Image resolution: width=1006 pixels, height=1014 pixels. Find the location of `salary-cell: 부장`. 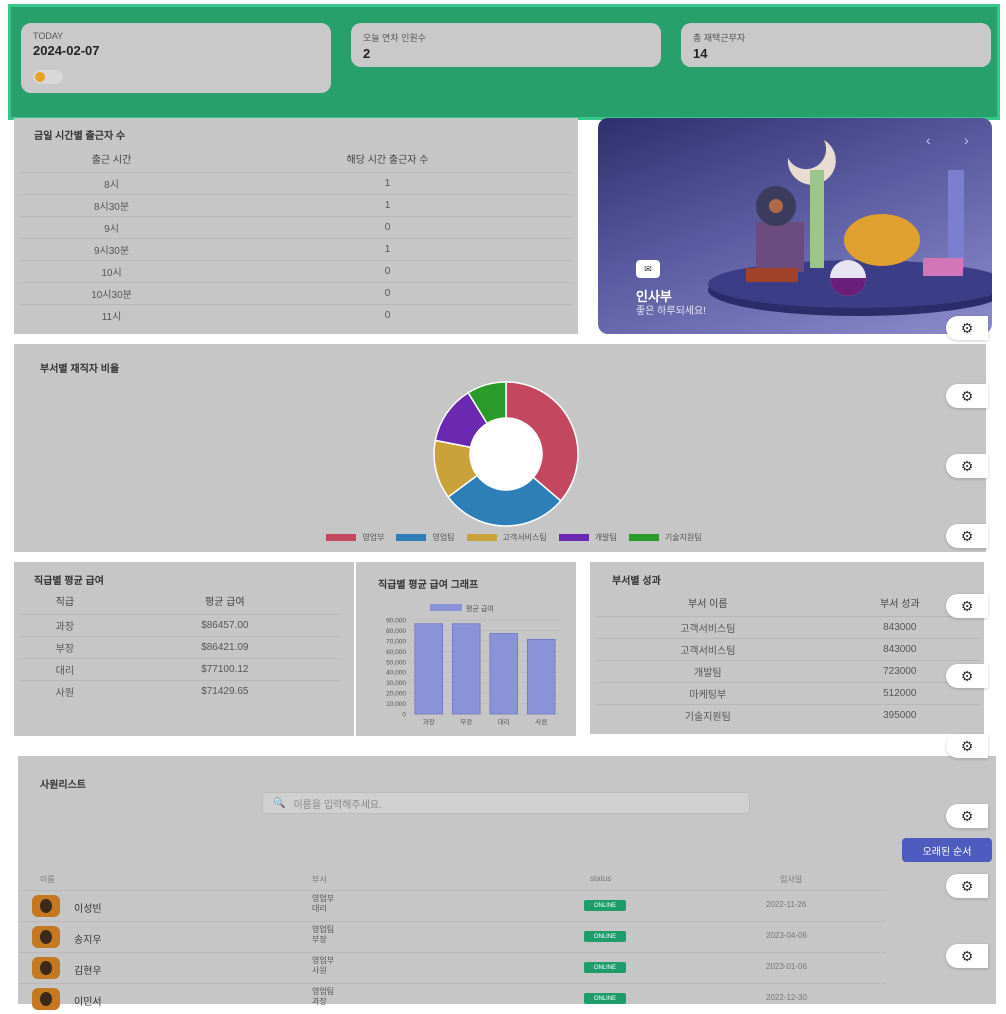

salary-cell: 부장 is located at coordinates (65, 646).